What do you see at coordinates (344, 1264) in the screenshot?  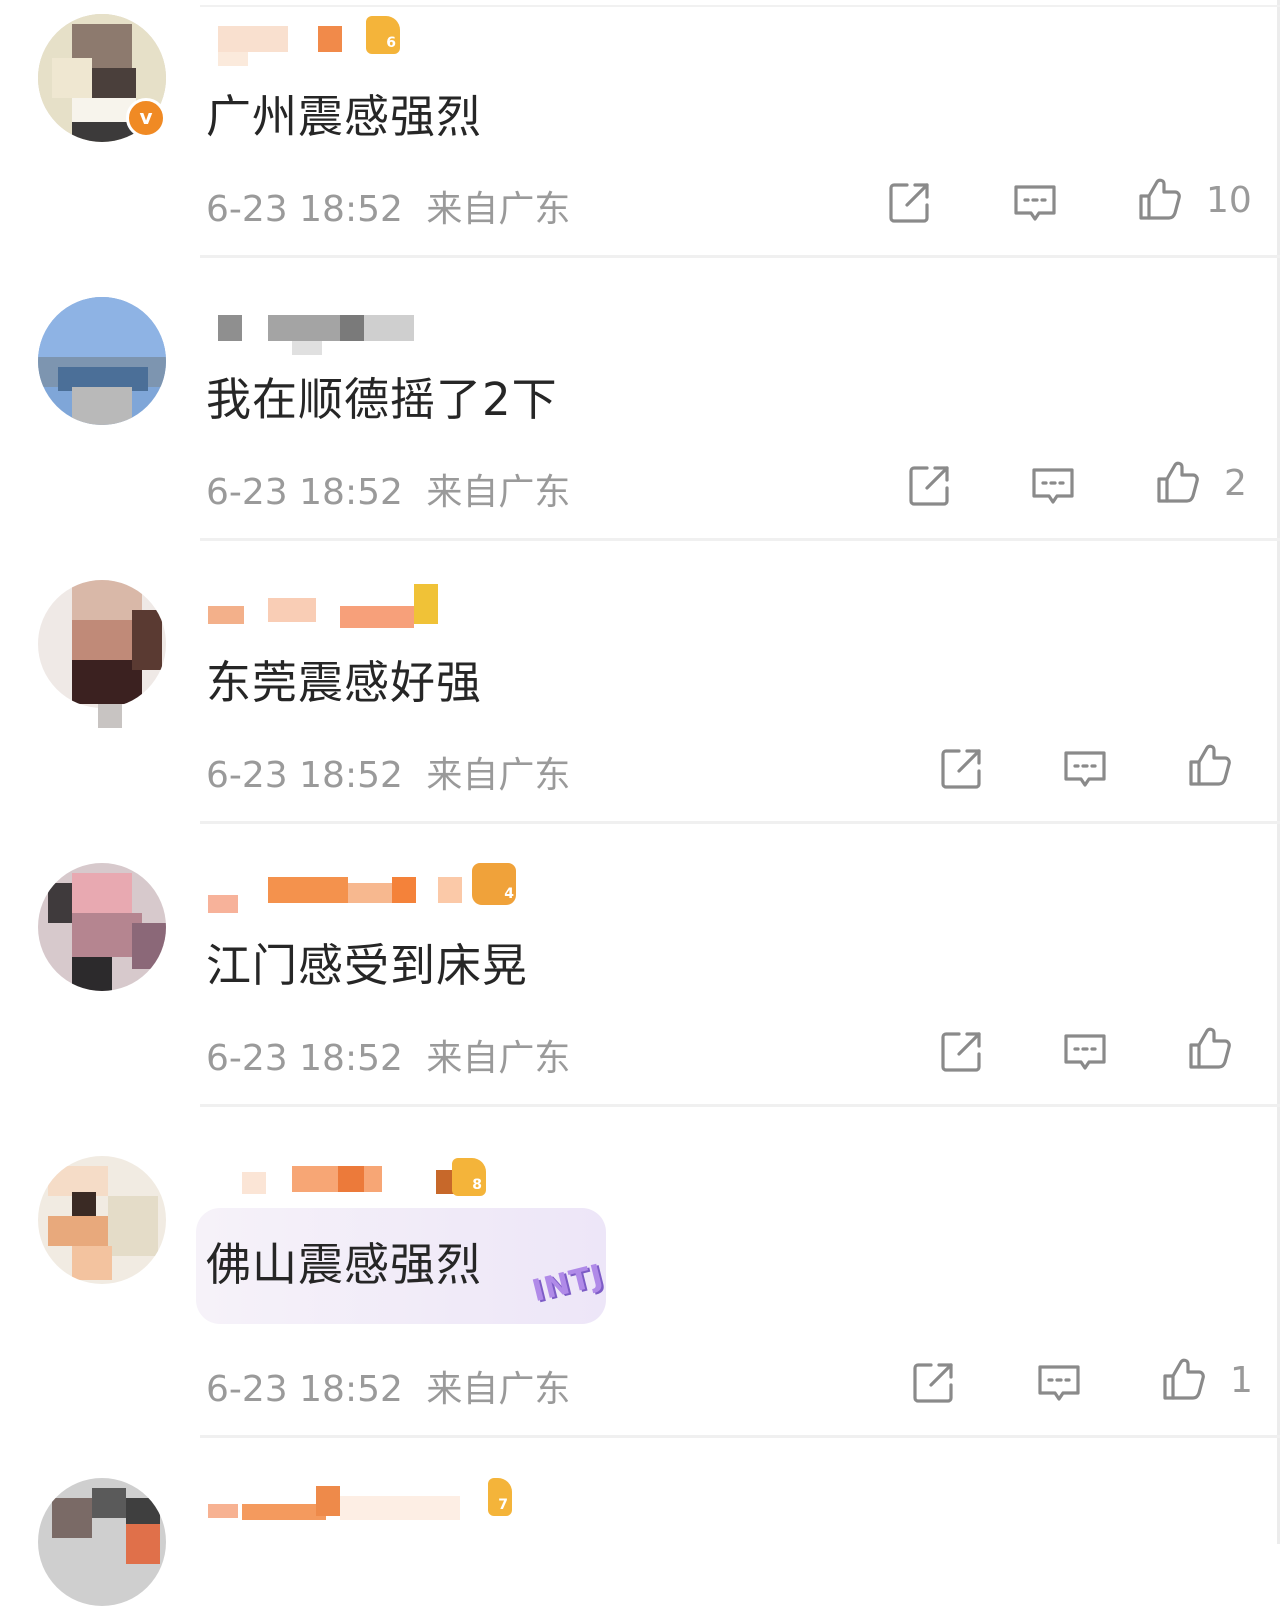 I see `comment-text: 佛山震感强烈` at bounding box center [344, 1264].